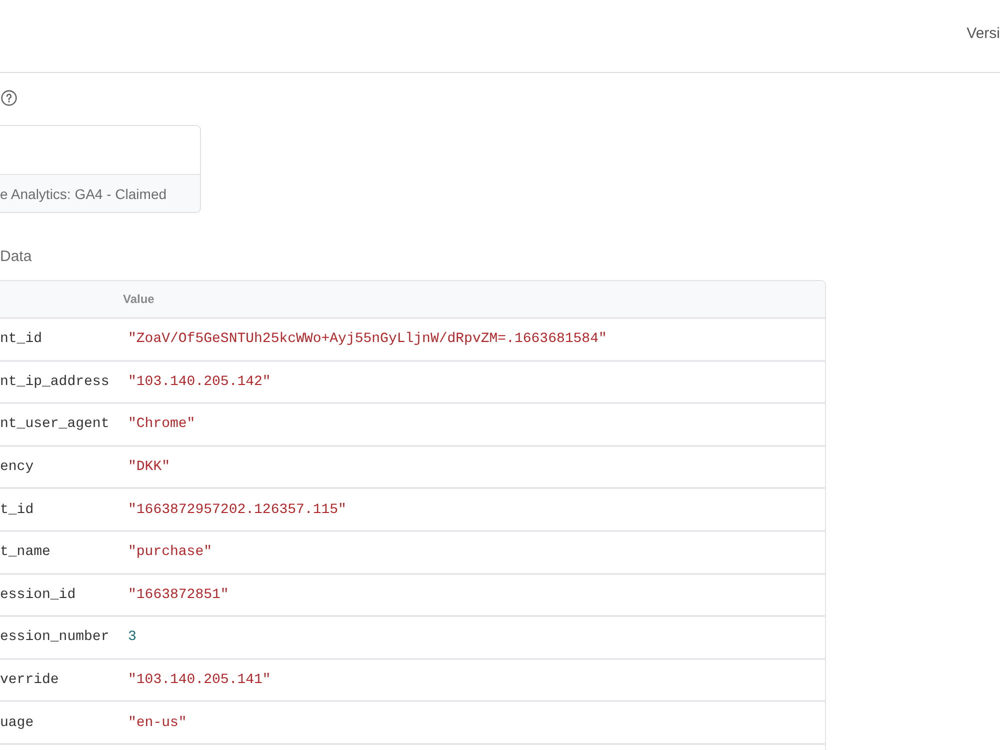  I want to click on table-cell-text: ession_number, so click(55, 637).